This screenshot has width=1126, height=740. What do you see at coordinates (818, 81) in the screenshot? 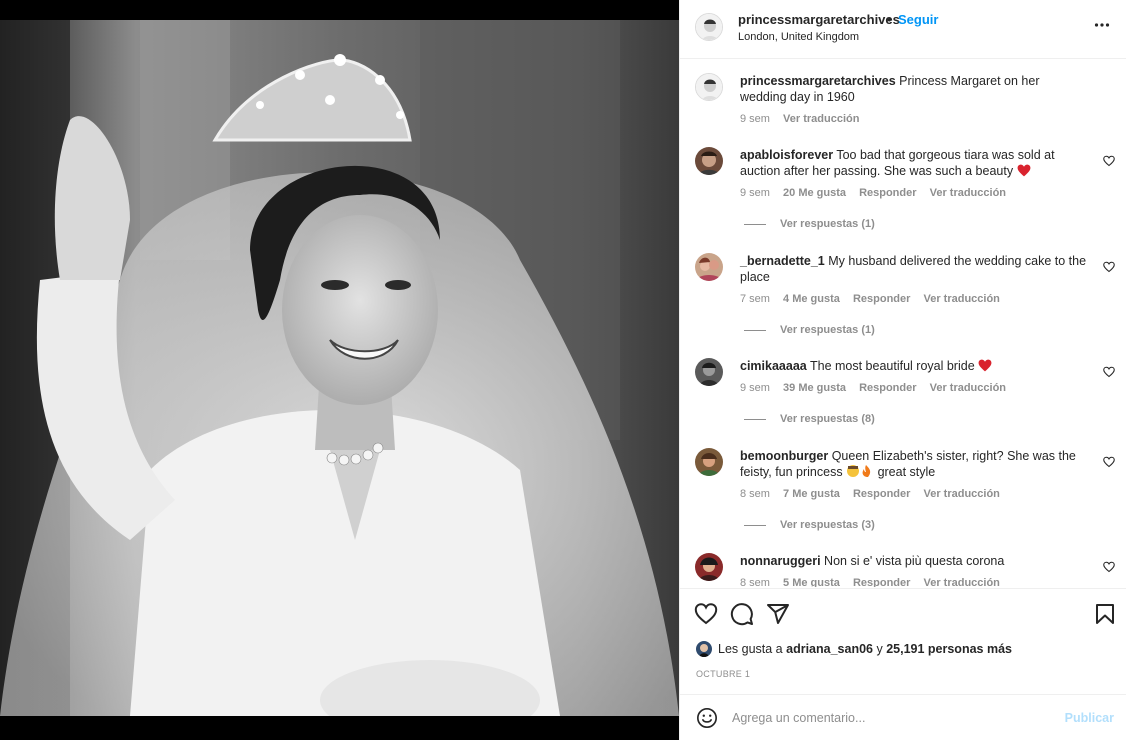
I see `caption-username: princessmargaretarchives` at bounding box center [818, 81].